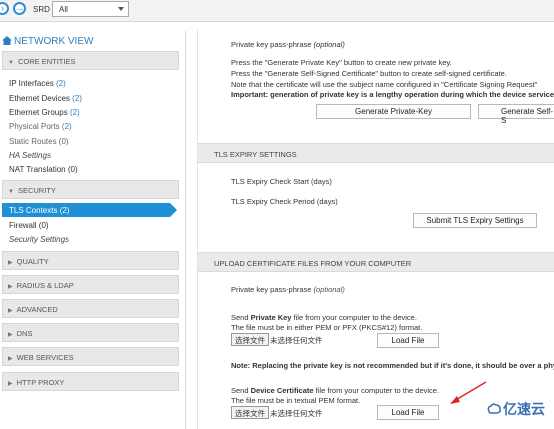 The height and width of the screenshot is (429, 554). I want to click on watermark-text: 亿速云, so click(524, 409).